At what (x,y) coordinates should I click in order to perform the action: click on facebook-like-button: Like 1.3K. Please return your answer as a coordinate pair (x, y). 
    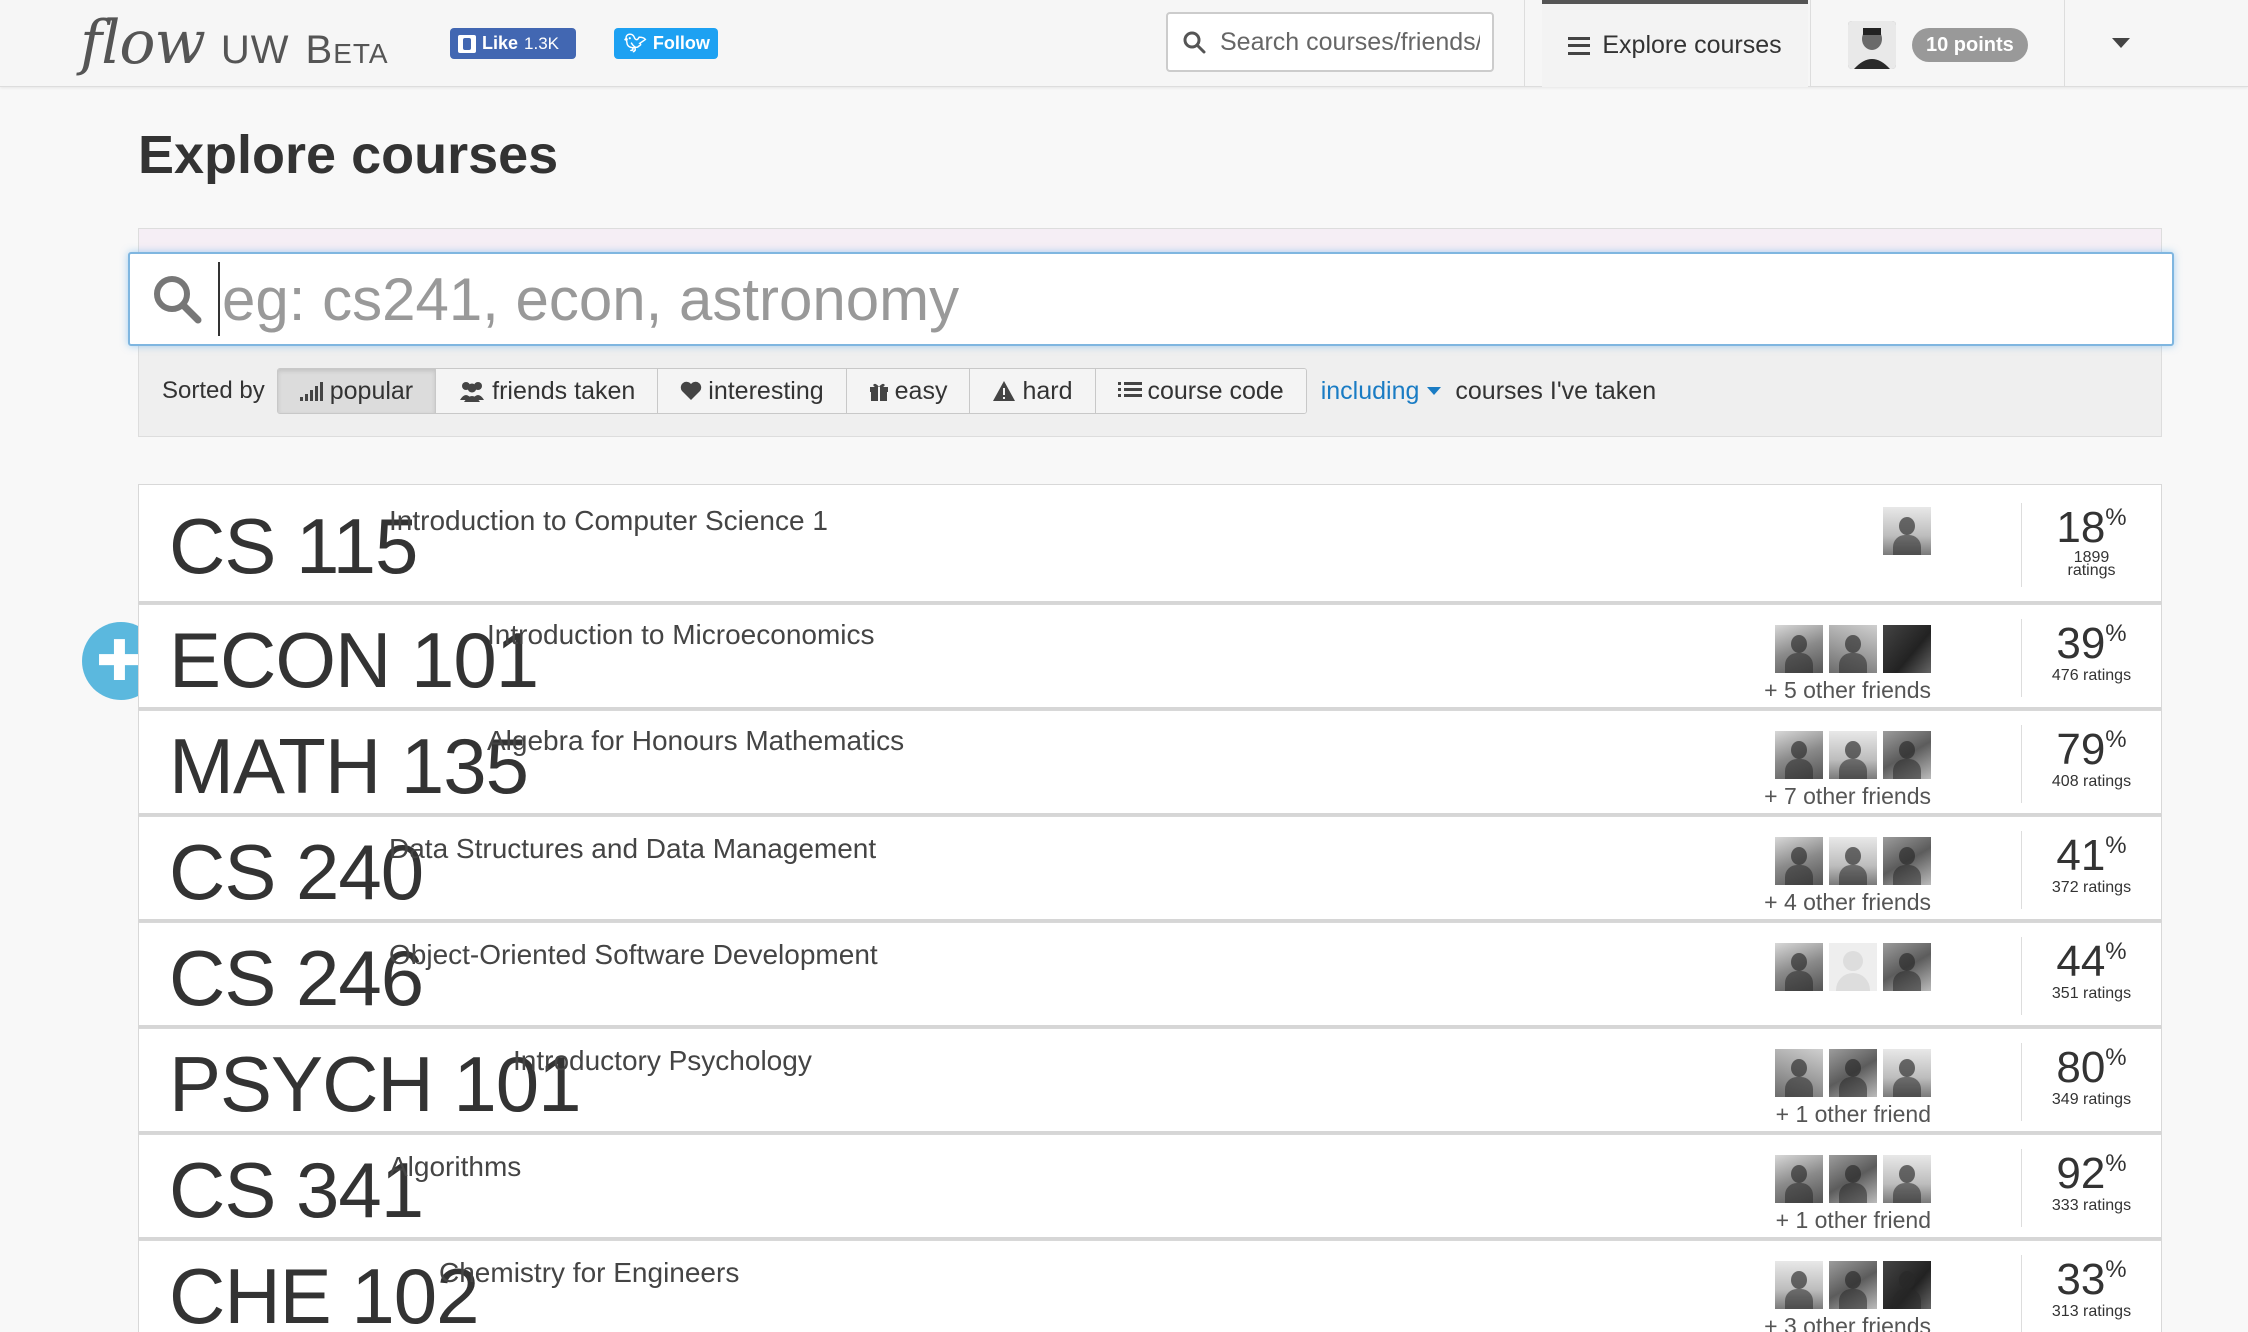
    Looking at the image, I should click on (513, 43).